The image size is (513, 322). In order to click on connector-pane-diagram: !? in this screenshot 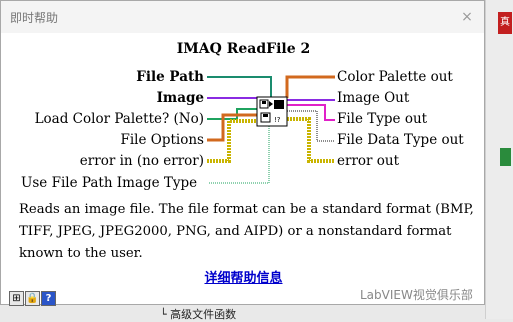, I will do `click(271, 129)`.